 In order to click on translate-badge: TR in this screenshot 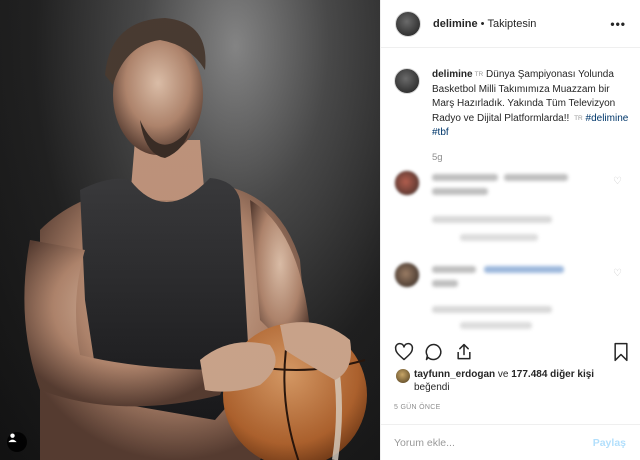, I will do `click(479, 74)`.